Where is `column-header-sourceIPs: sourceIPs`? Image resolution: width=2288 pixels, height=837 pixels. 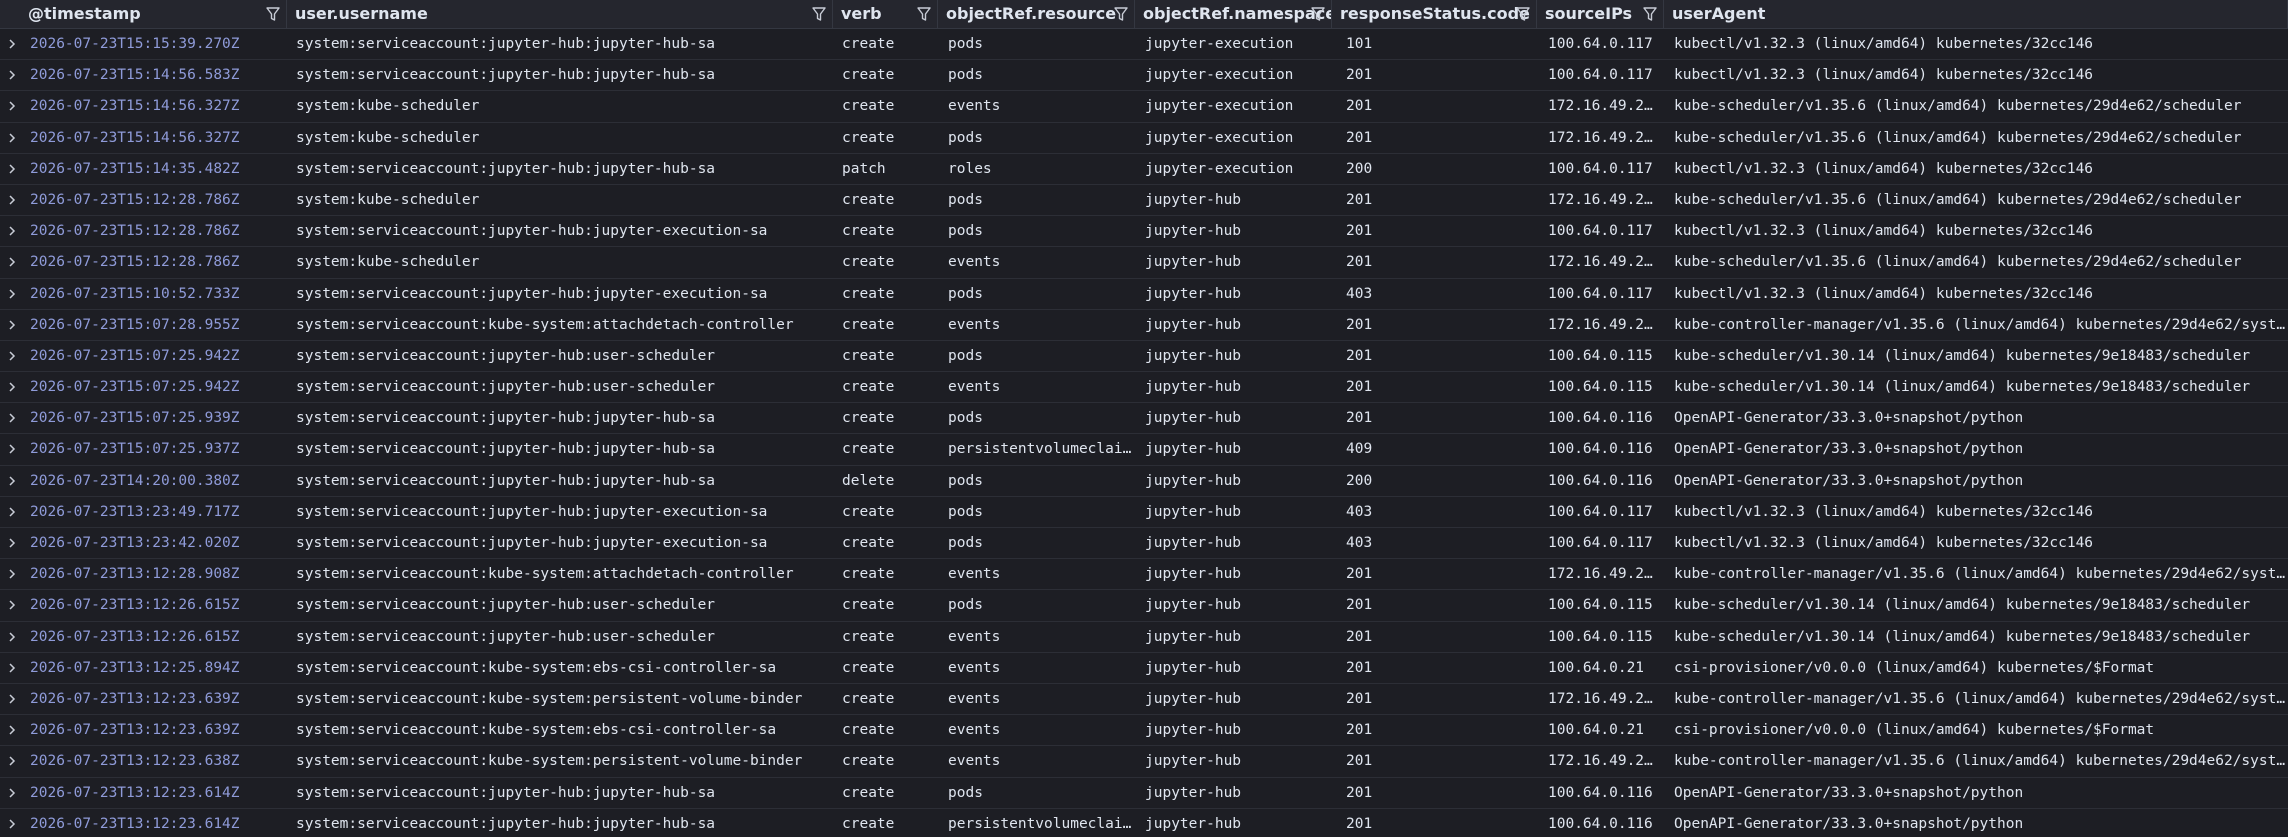
column-header-sourceIPs: sourceIPs is located at coordinates (1600, 14).